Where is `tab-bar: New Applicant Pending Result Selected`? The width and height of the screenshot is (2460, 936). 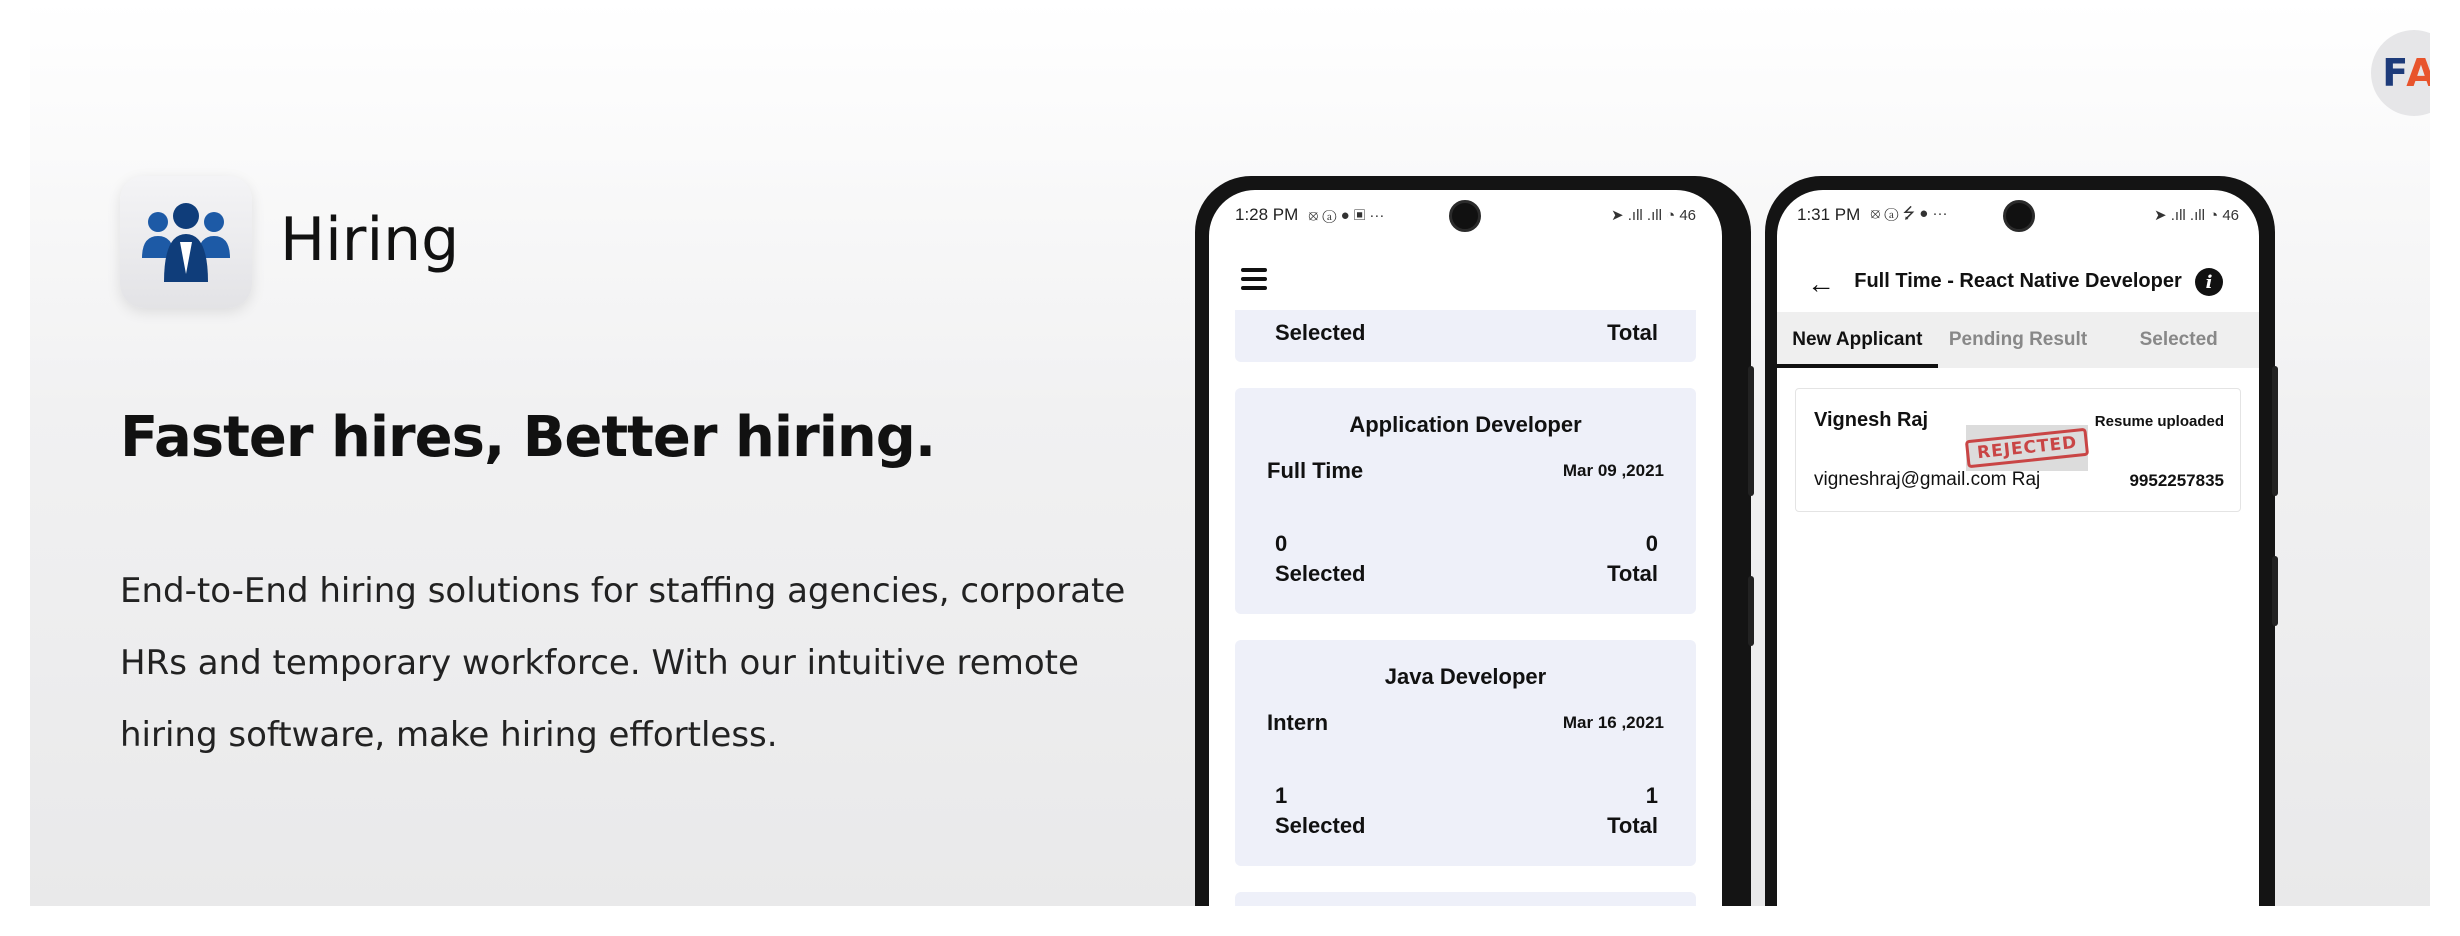
tab-bar: New Applicant Pending Result Selected is located at coordinates (2018, 340).